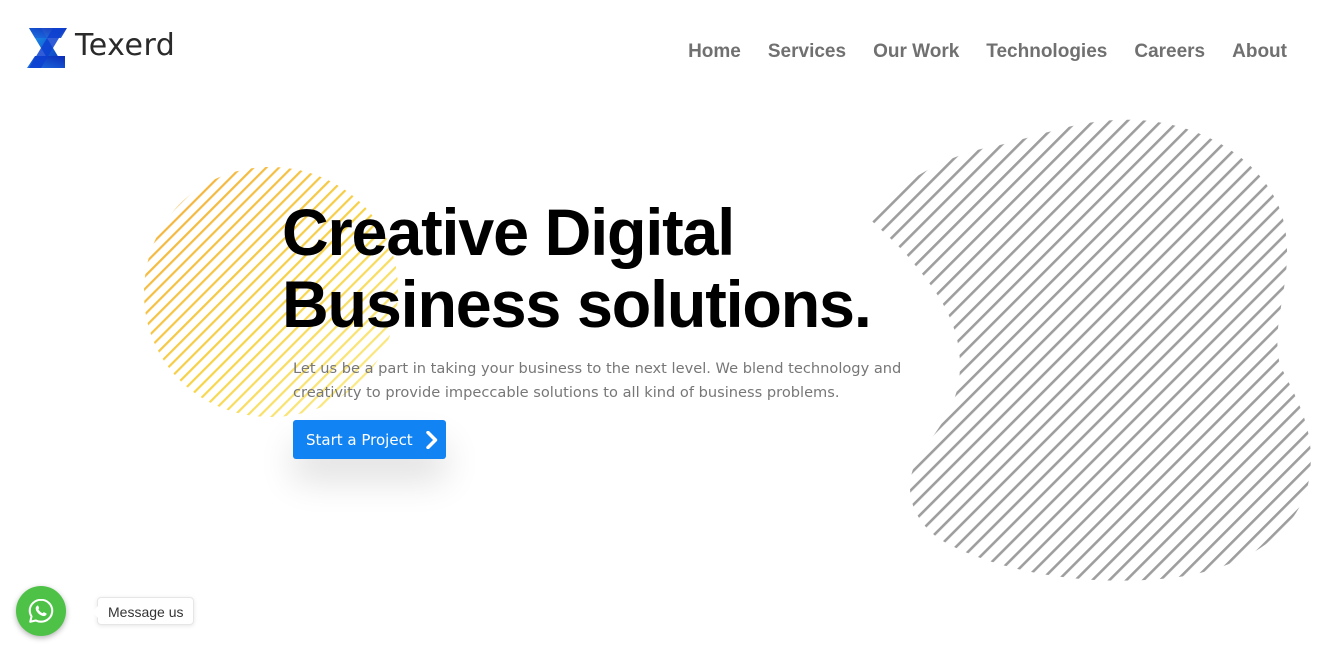 This screenshot has width=1337, height=645. What do you see at coordinates (1259, 52) in the screenshot?
I see `nav-about: About` at bounding box center [1259, 52].